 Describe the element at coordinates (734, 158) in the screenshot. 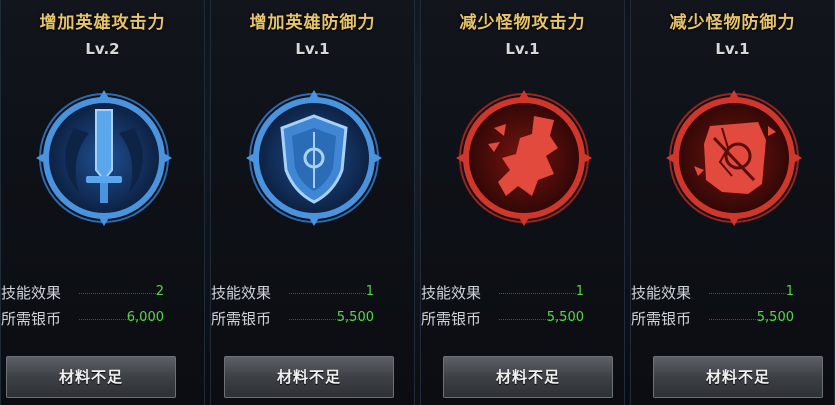

I see `broken-shield-icon` at that location.